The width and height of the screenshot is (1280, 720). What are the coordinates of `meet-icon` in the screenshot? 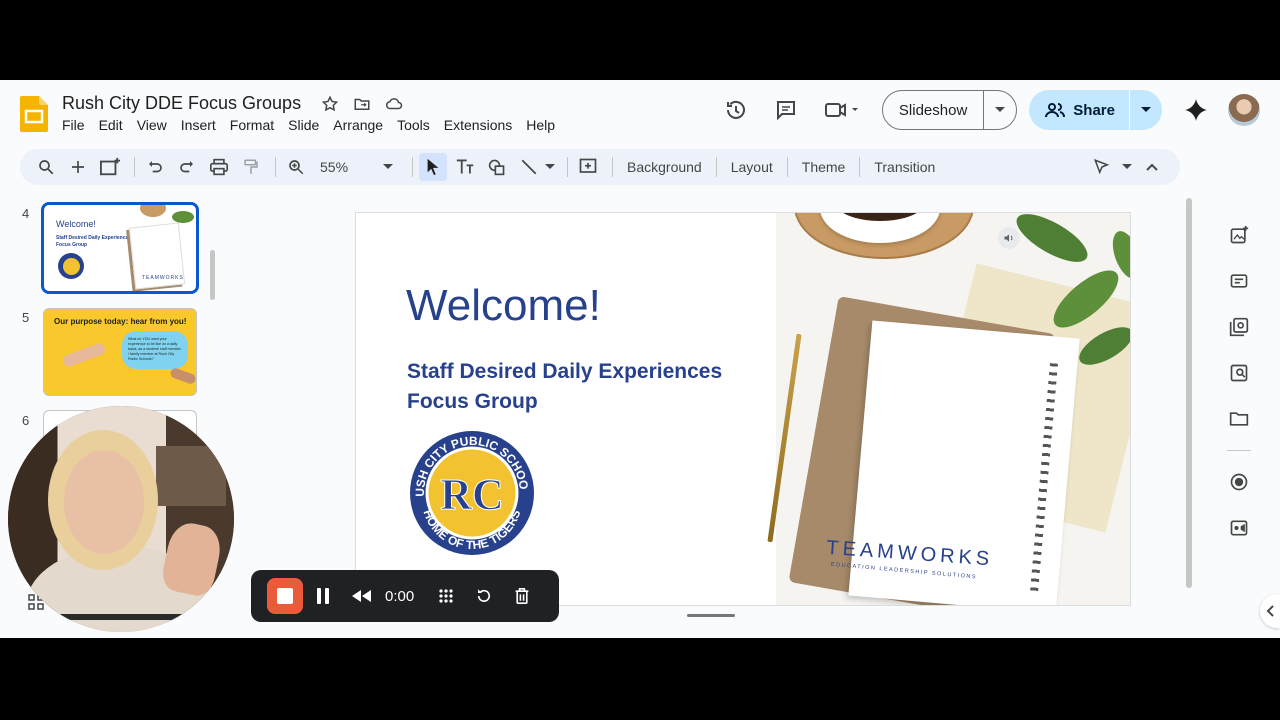 It's located at (843, 110).